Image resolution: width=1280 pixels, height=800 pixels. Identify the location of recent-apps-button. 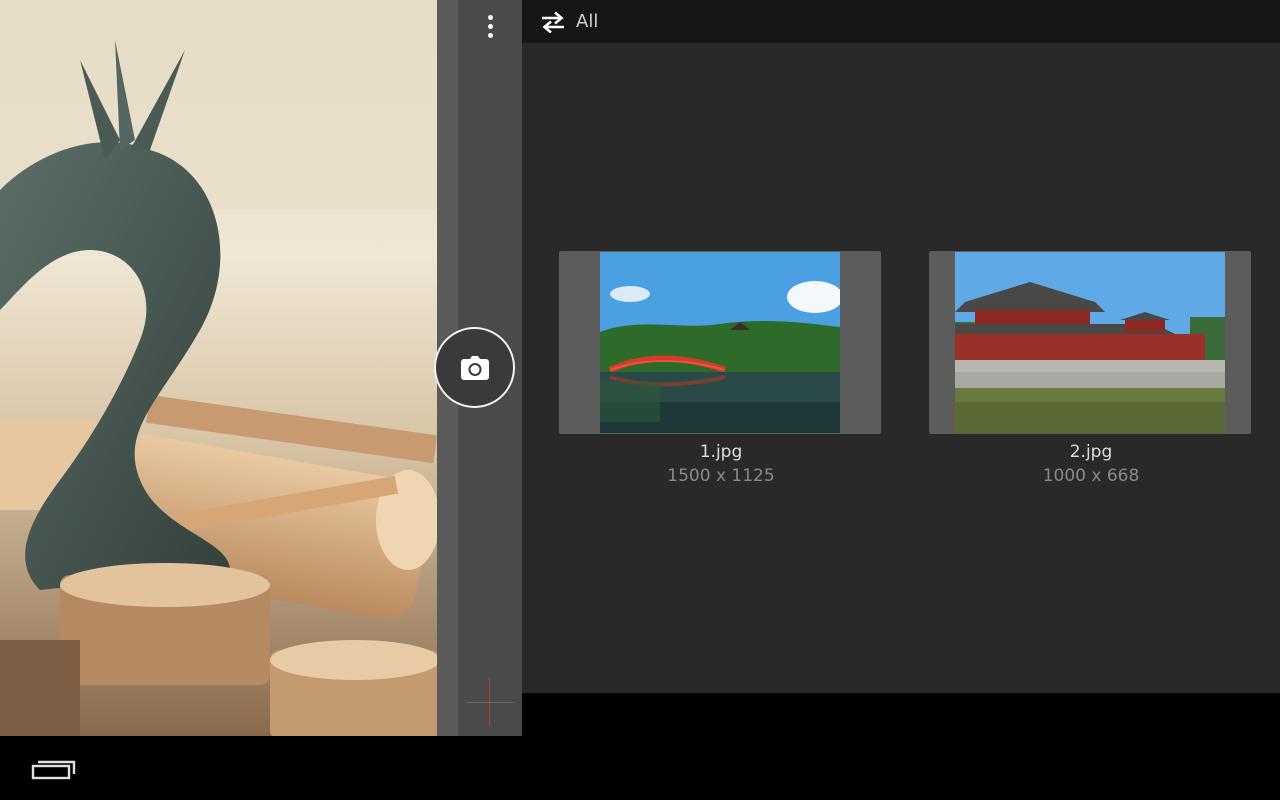
(54, 769).